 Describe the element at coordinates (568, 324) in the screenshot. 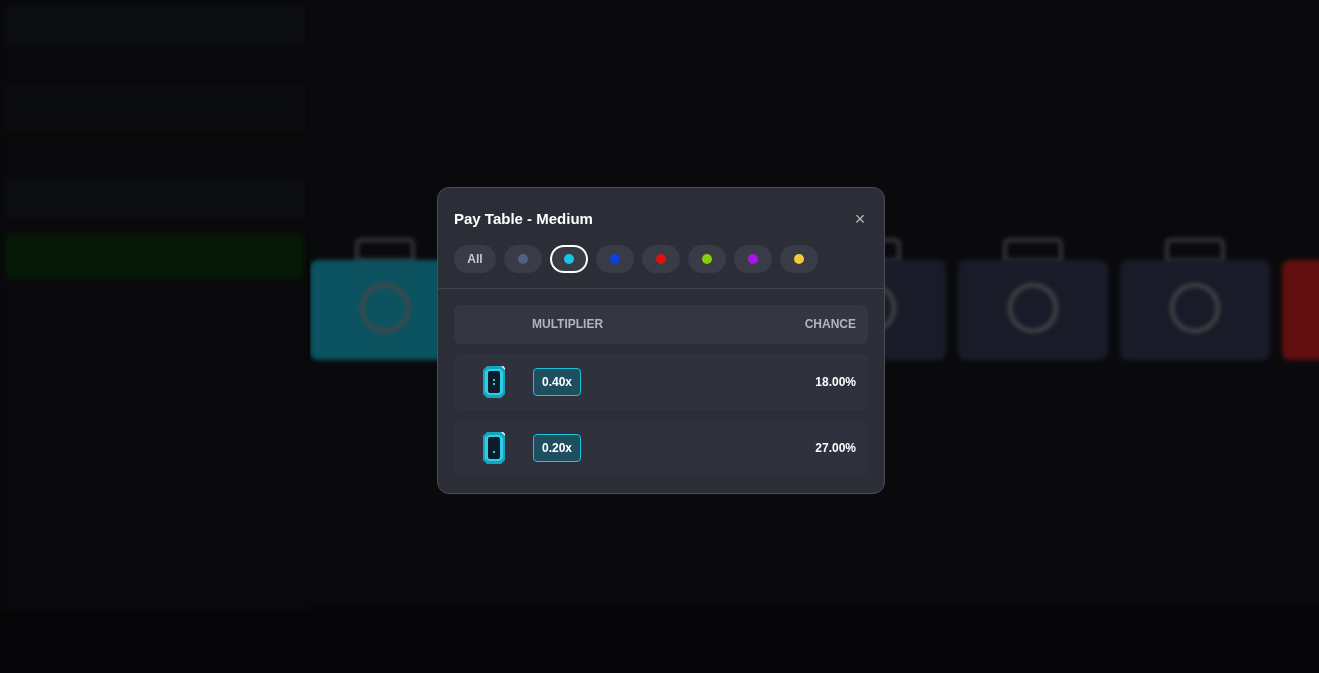

I see `column-header: MULTIPLIER` at that location.